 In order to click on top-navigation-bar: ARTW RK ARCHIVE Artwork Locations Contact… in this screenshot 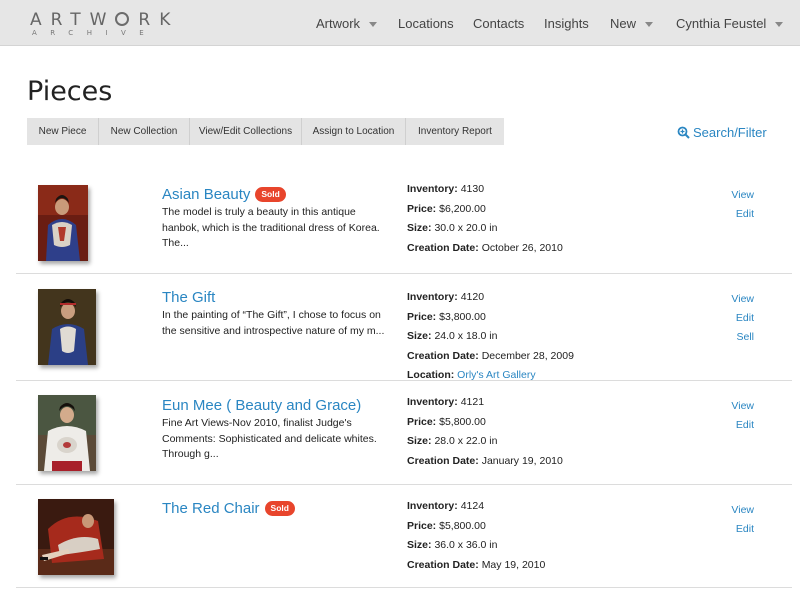, I will do `click(400, 23)`.